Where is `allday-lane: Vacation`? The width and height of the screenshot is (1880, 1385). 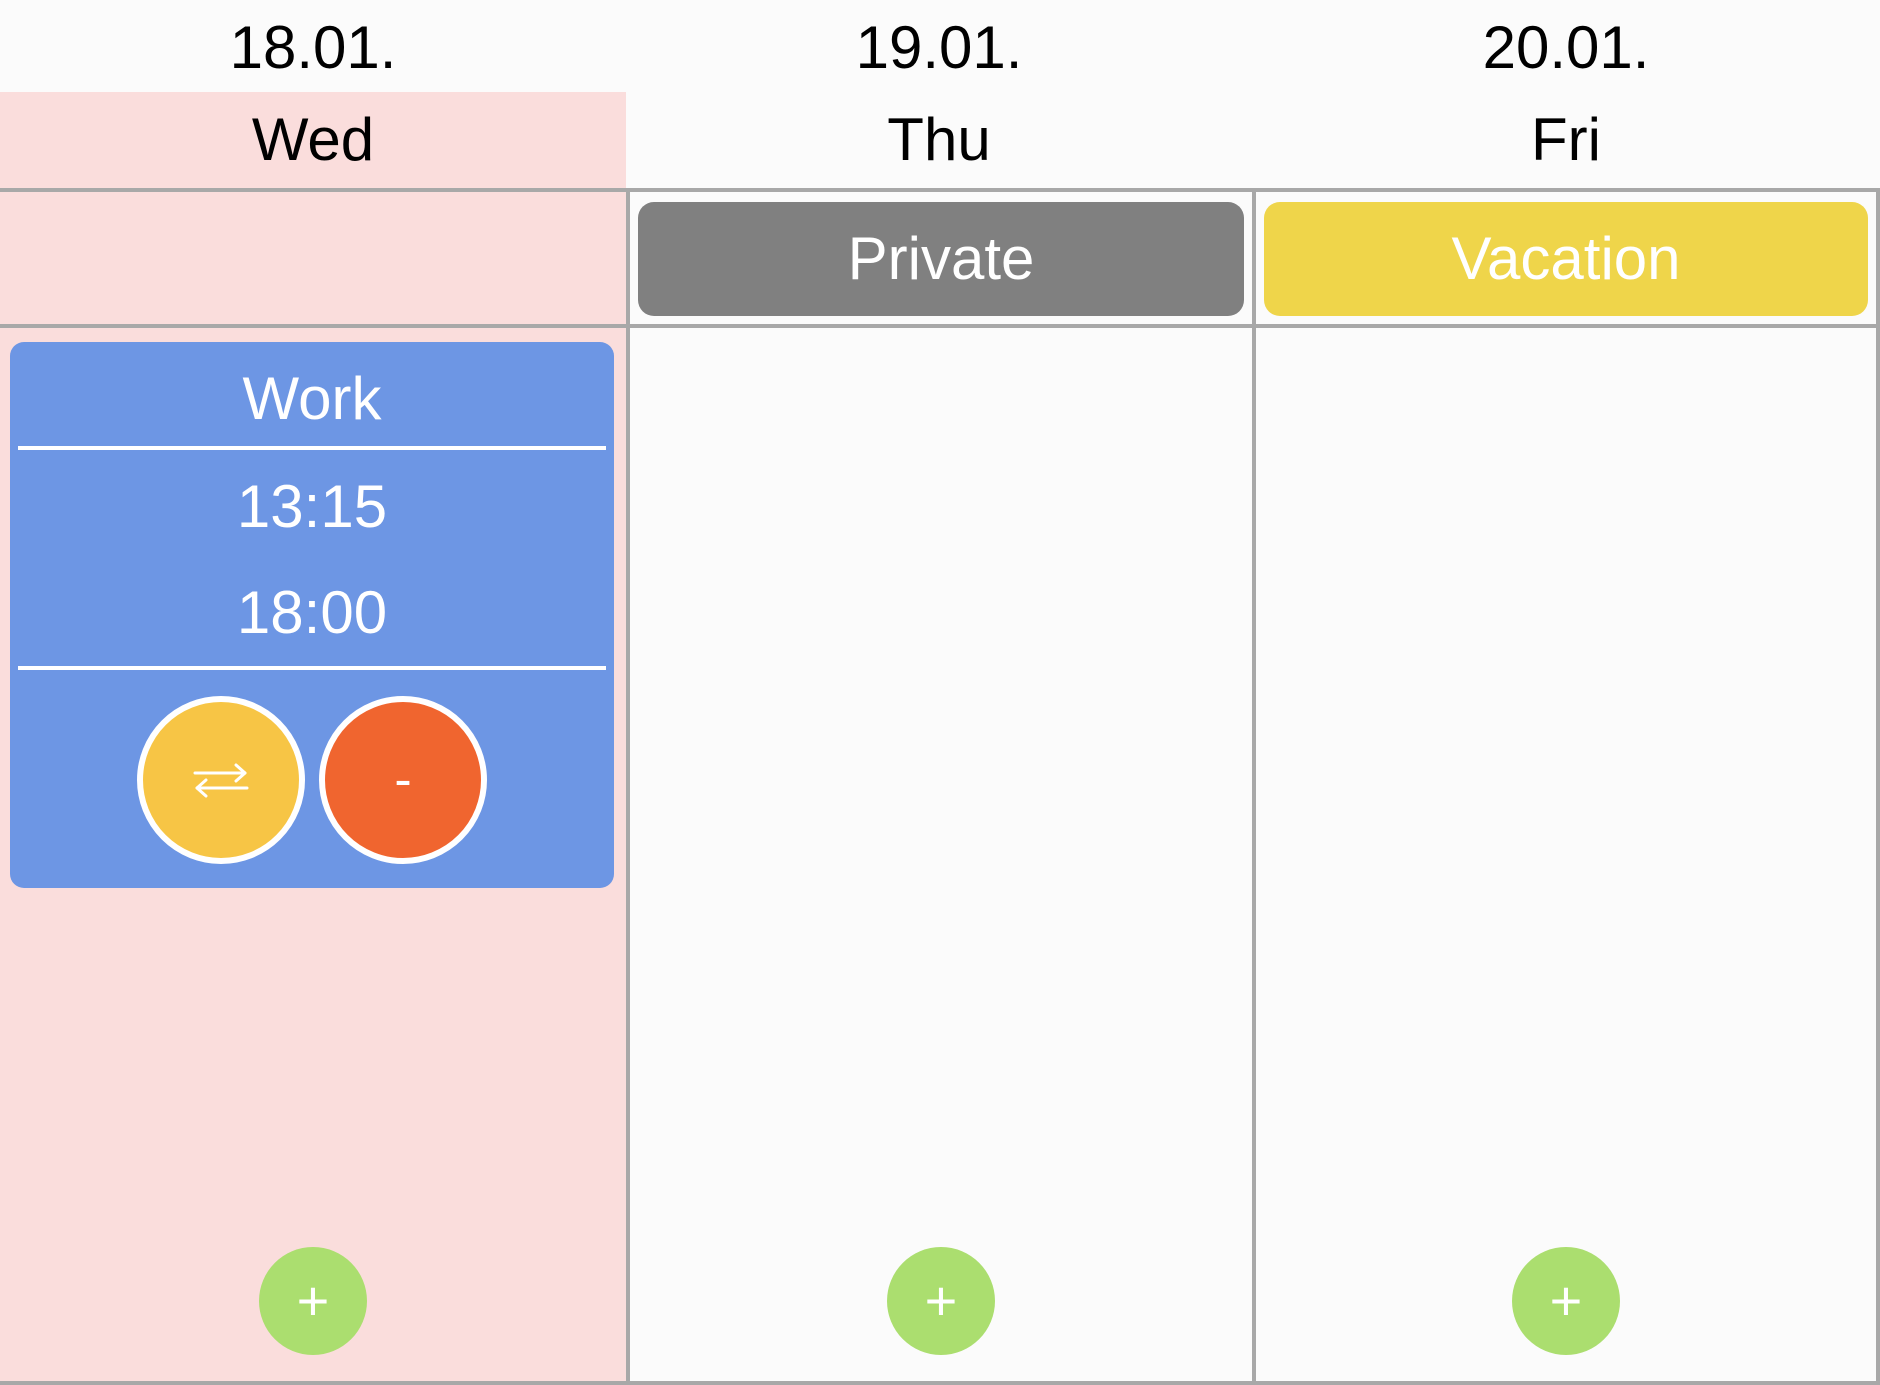
allday-lane: Vacation is located at coordinates (1566, 258).